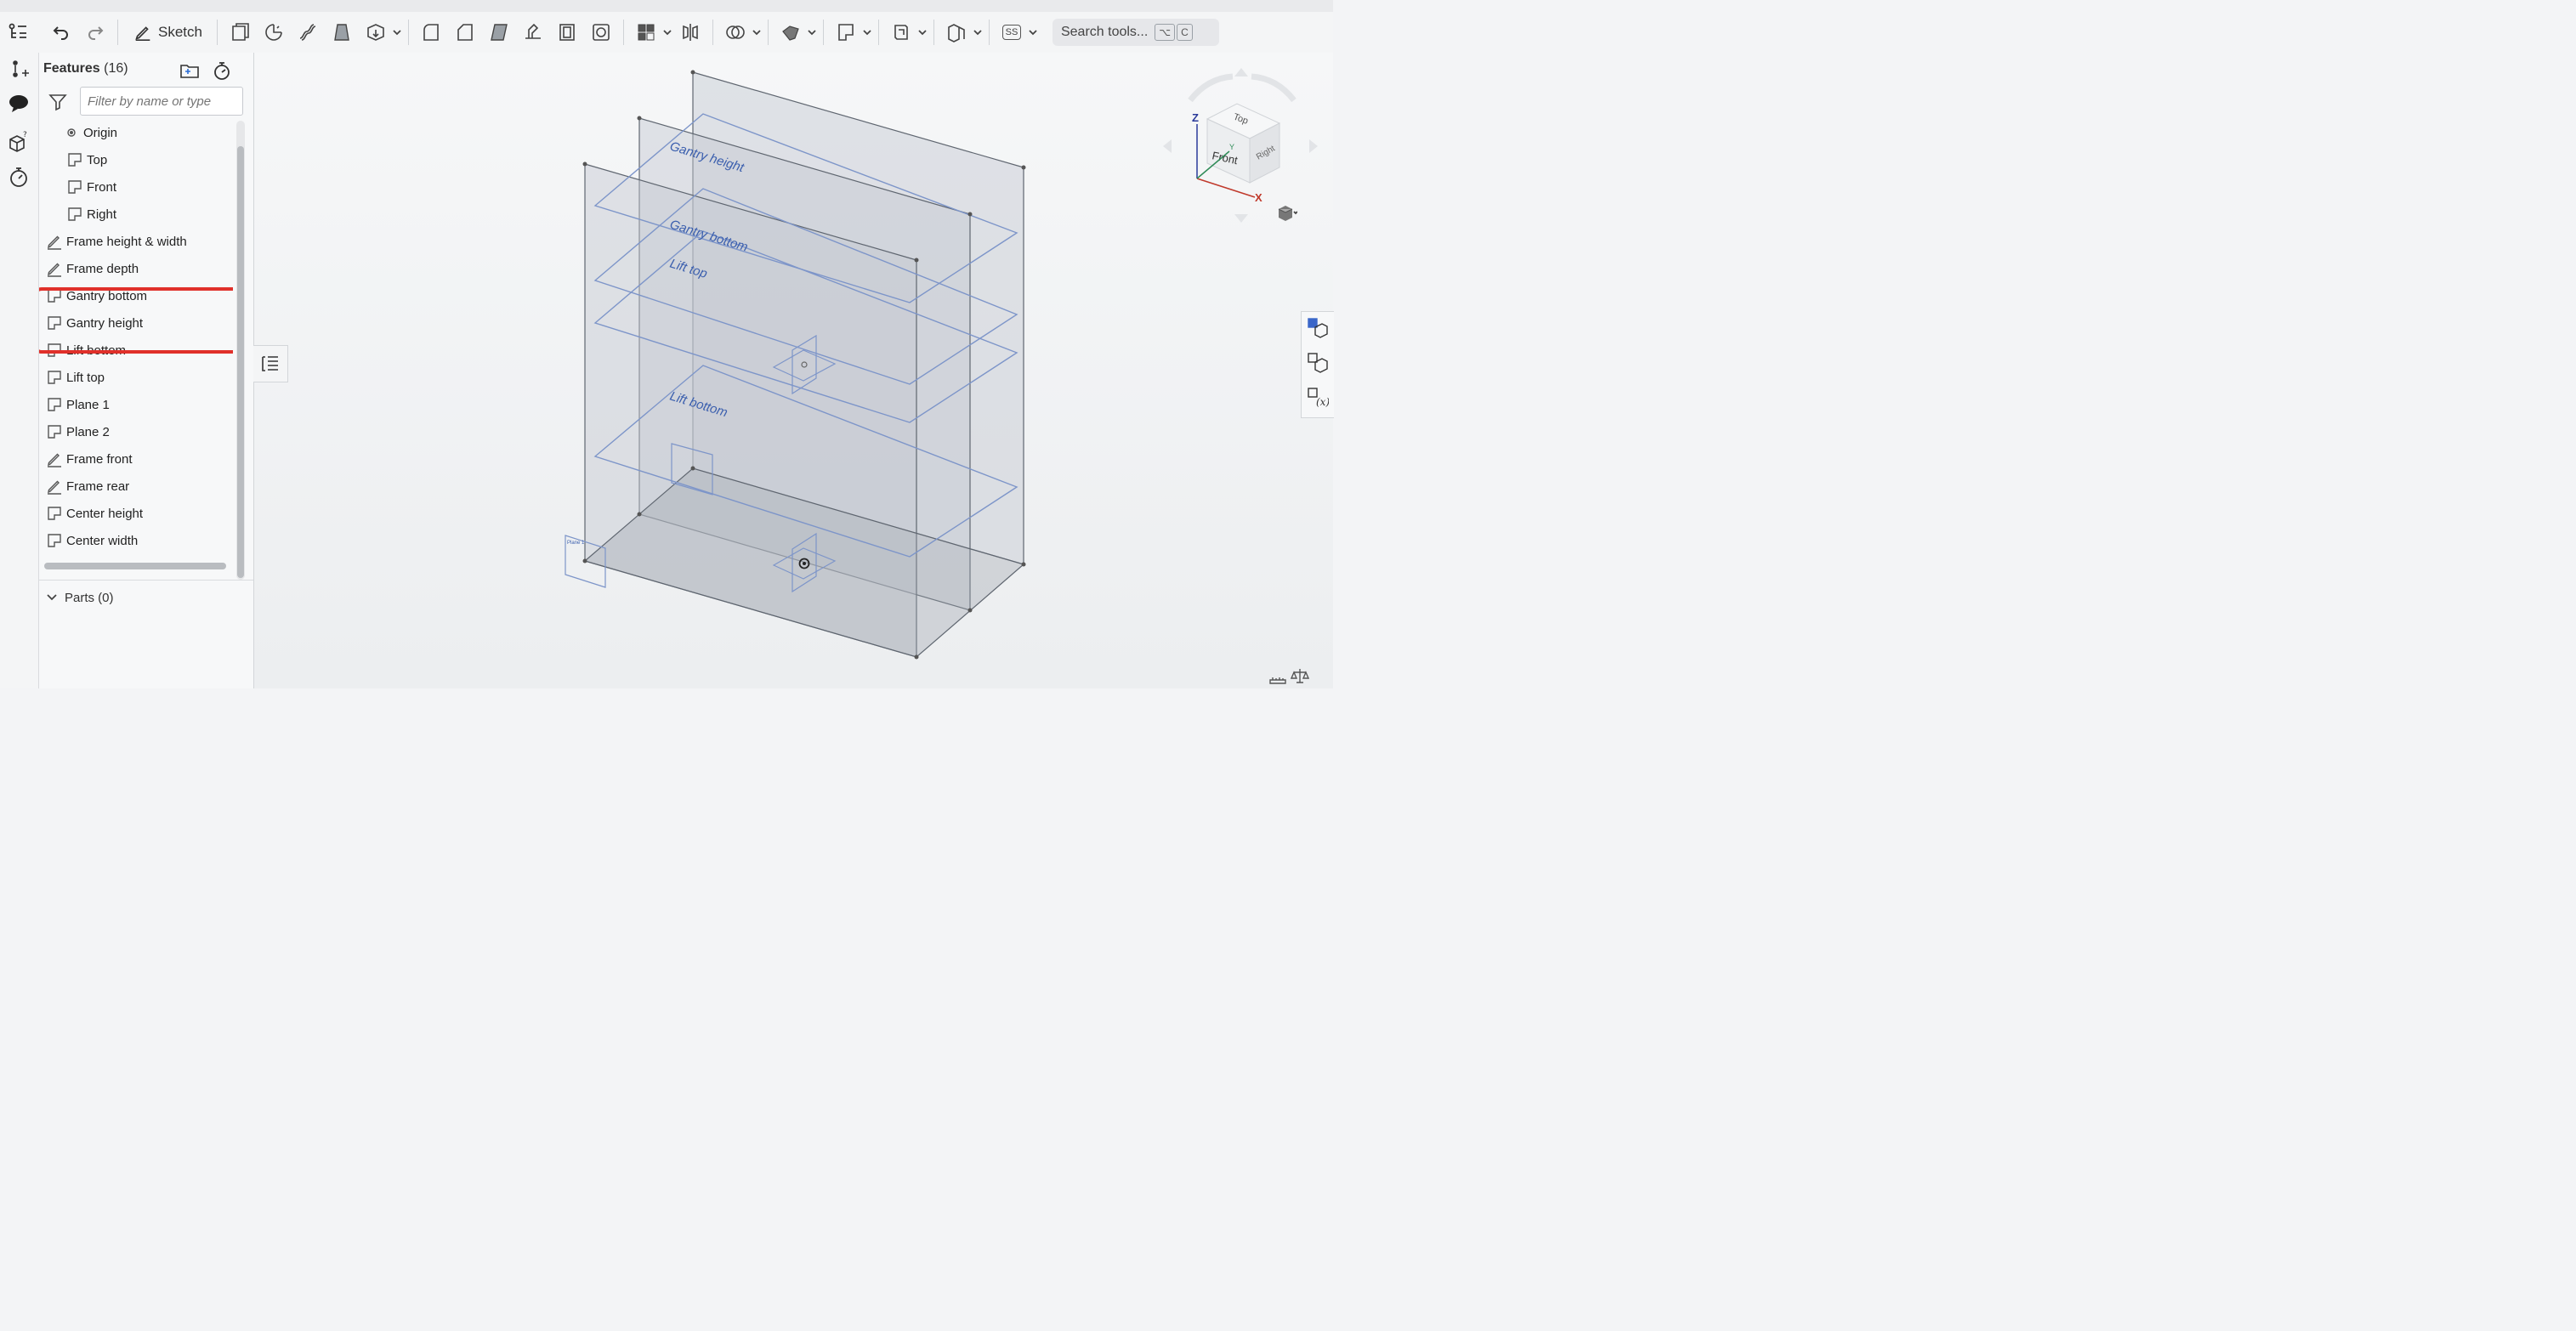  I want to click on loft-icon, so click(342, 32).